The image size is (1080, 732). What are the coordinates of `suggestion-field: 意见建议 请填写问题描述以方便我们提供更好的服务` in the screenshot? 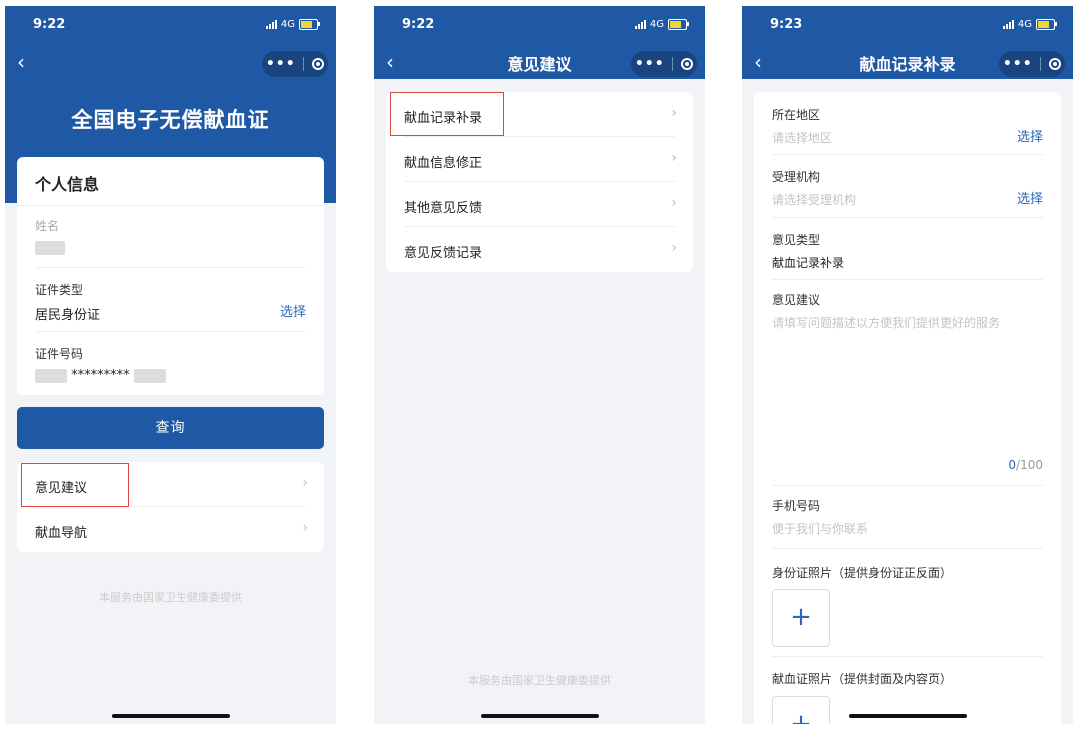 It's located at (907, 311).